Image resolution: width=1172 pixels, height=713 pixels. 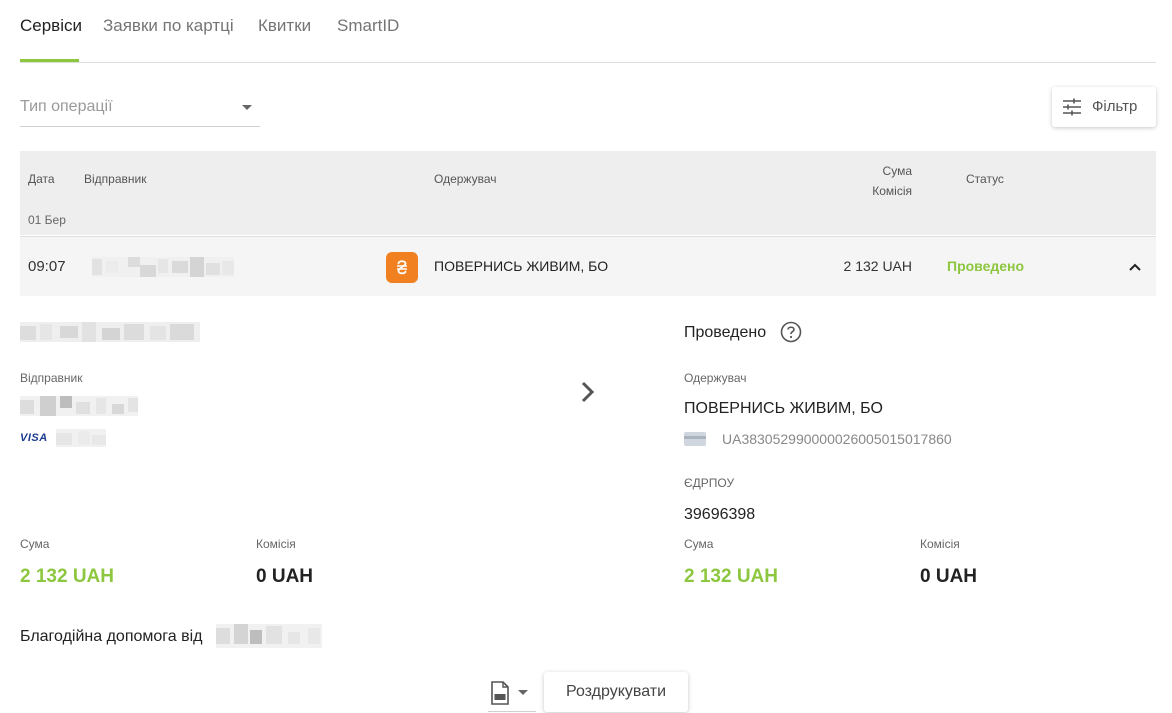 I want to click on column-sum: Сума Комісія, so click(x=892, y=181).